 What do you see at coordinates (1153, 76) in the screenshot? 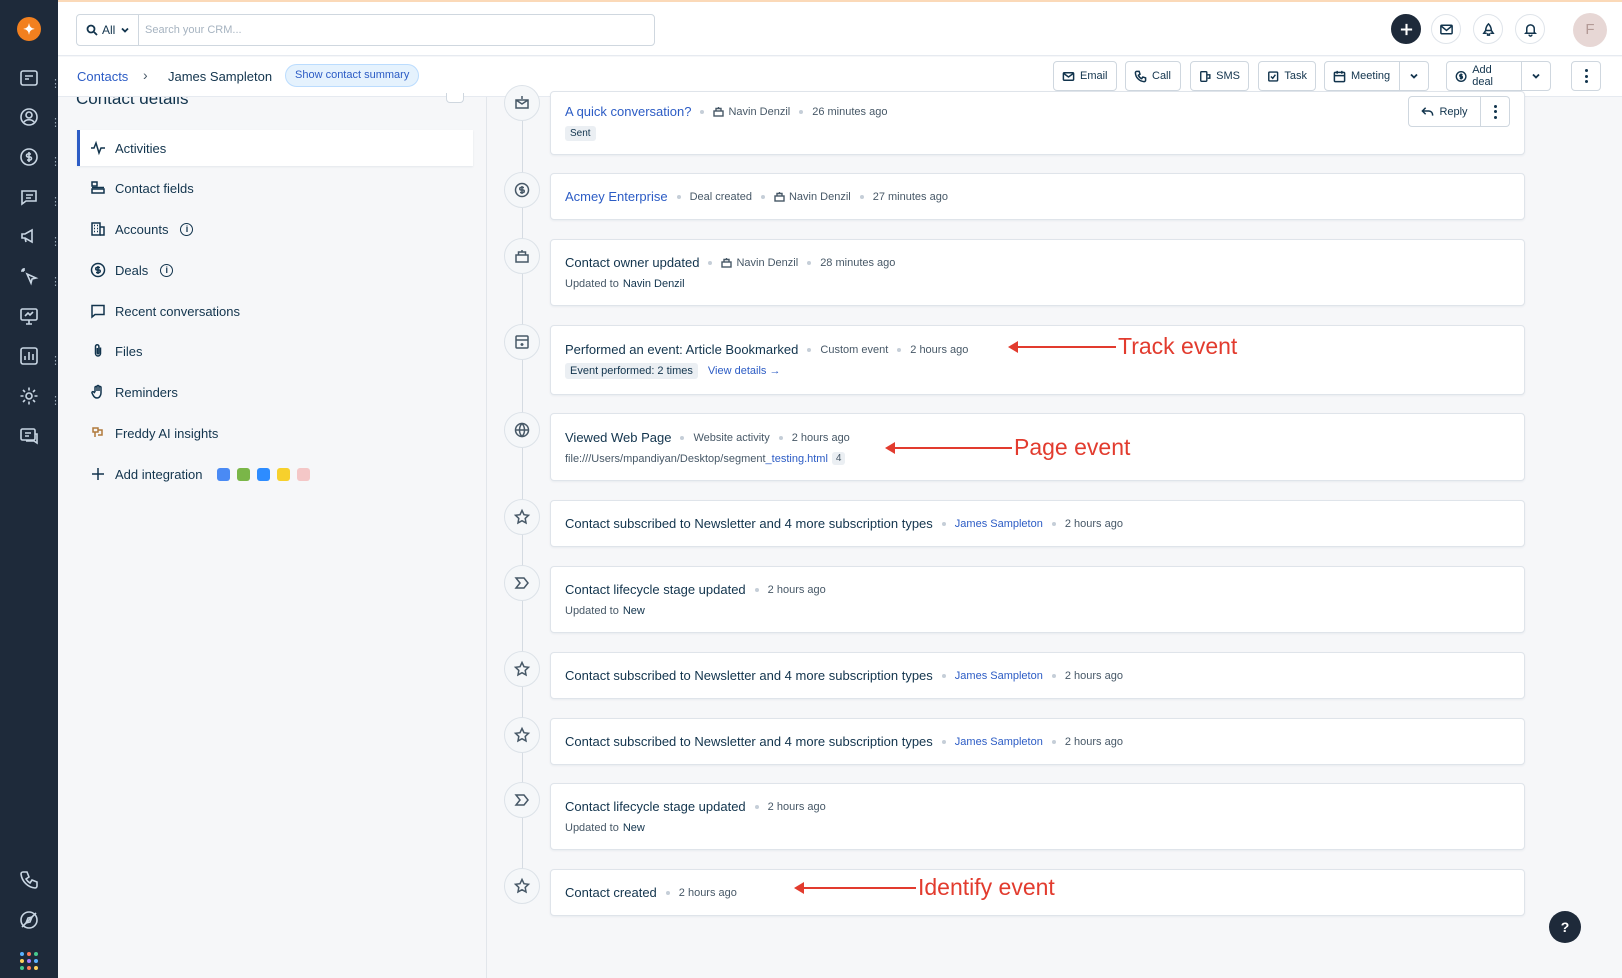
I see `call-button: Call` at bounding box center [1153, 76].